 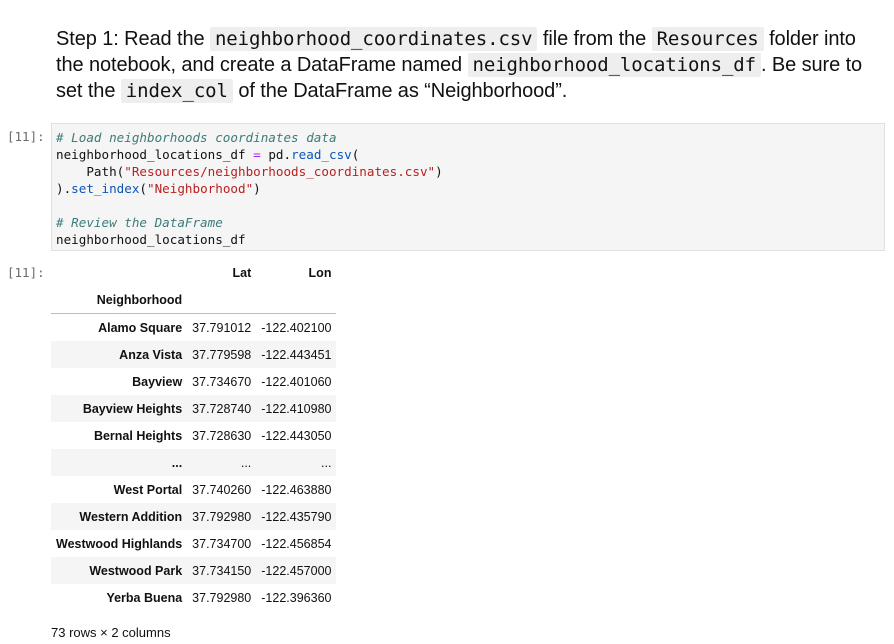 I want to click on row-index: West Portal, so click(x=148, y=489).